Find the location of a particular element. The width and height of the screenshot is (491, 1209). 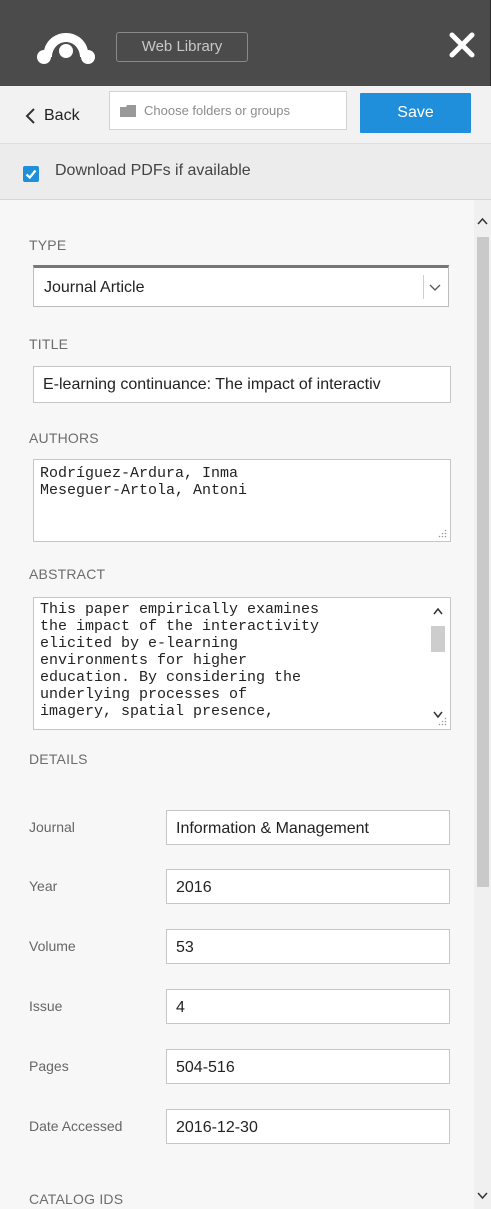

action-row: Back Choose folders or groups Save is located at coordinates (245, 115).